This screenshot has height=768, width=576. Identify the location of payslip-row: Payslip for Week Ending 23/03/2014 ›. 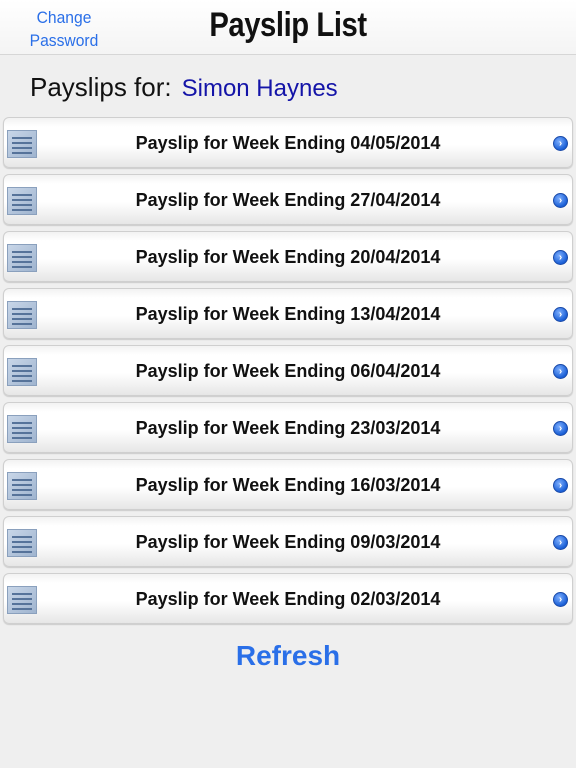
(288, 427).